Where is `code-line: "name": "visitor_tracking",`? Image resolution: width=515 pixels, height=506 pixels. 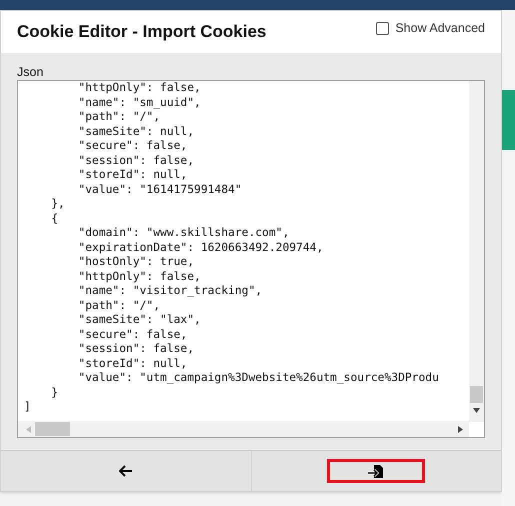
code-line: "name": "visitor_tracking", is located at coordinates (169, 291).